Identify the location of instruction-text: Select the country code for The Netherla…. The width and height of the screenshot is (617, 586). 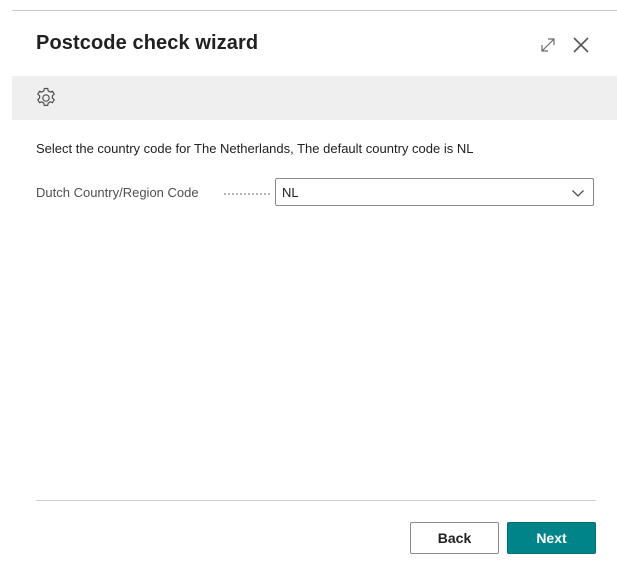
(255, 148).